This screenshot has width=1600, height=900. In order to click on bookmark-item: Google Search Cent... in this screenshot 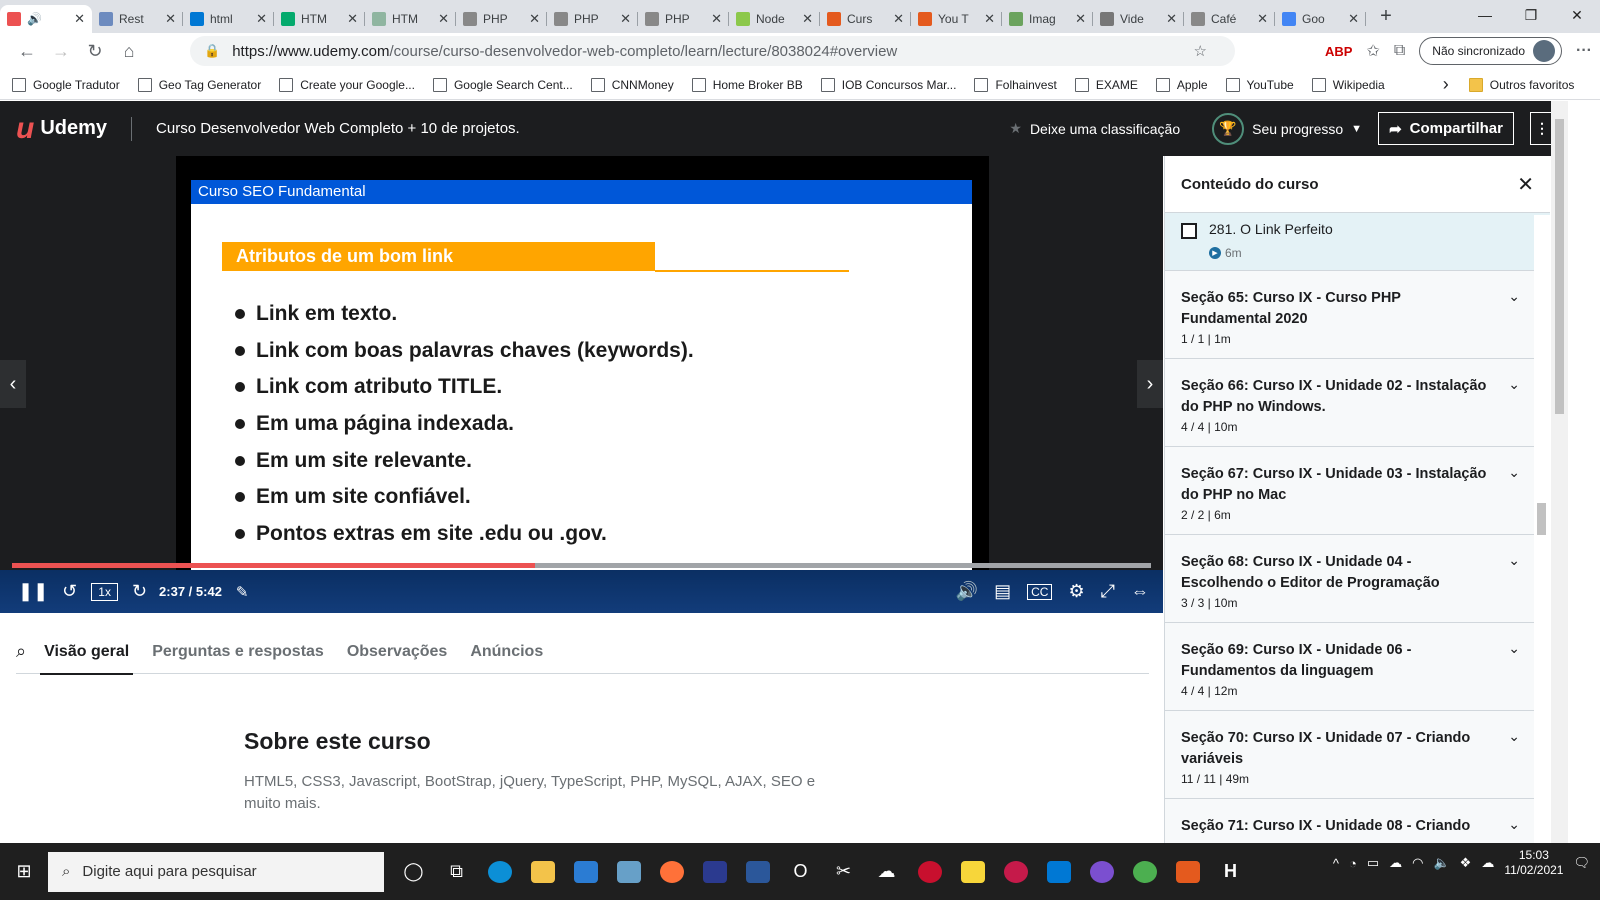, I will do `click(502, 84)`.